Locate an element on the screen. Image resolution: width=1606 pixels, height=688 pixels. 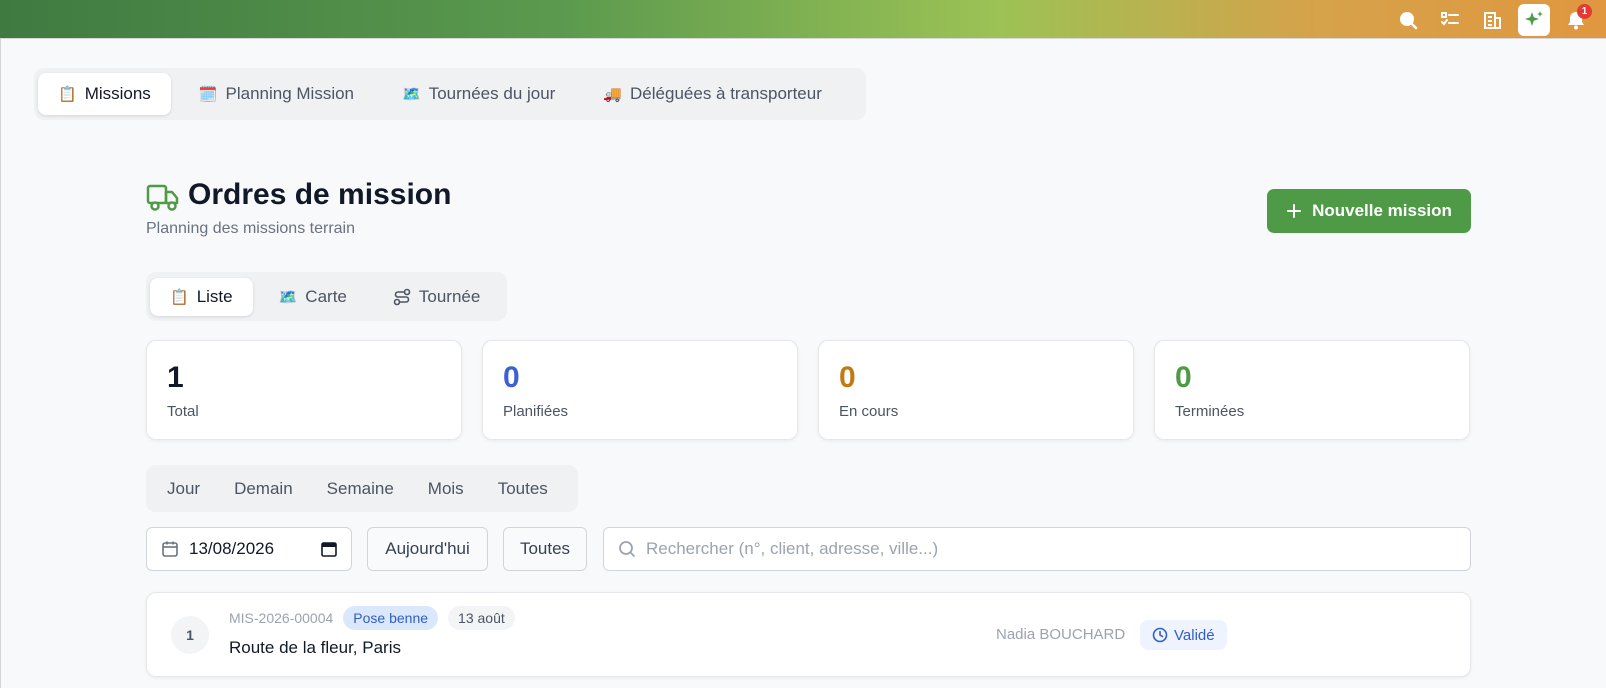
calendar-picker-icon is located at coordinates (329, 549).